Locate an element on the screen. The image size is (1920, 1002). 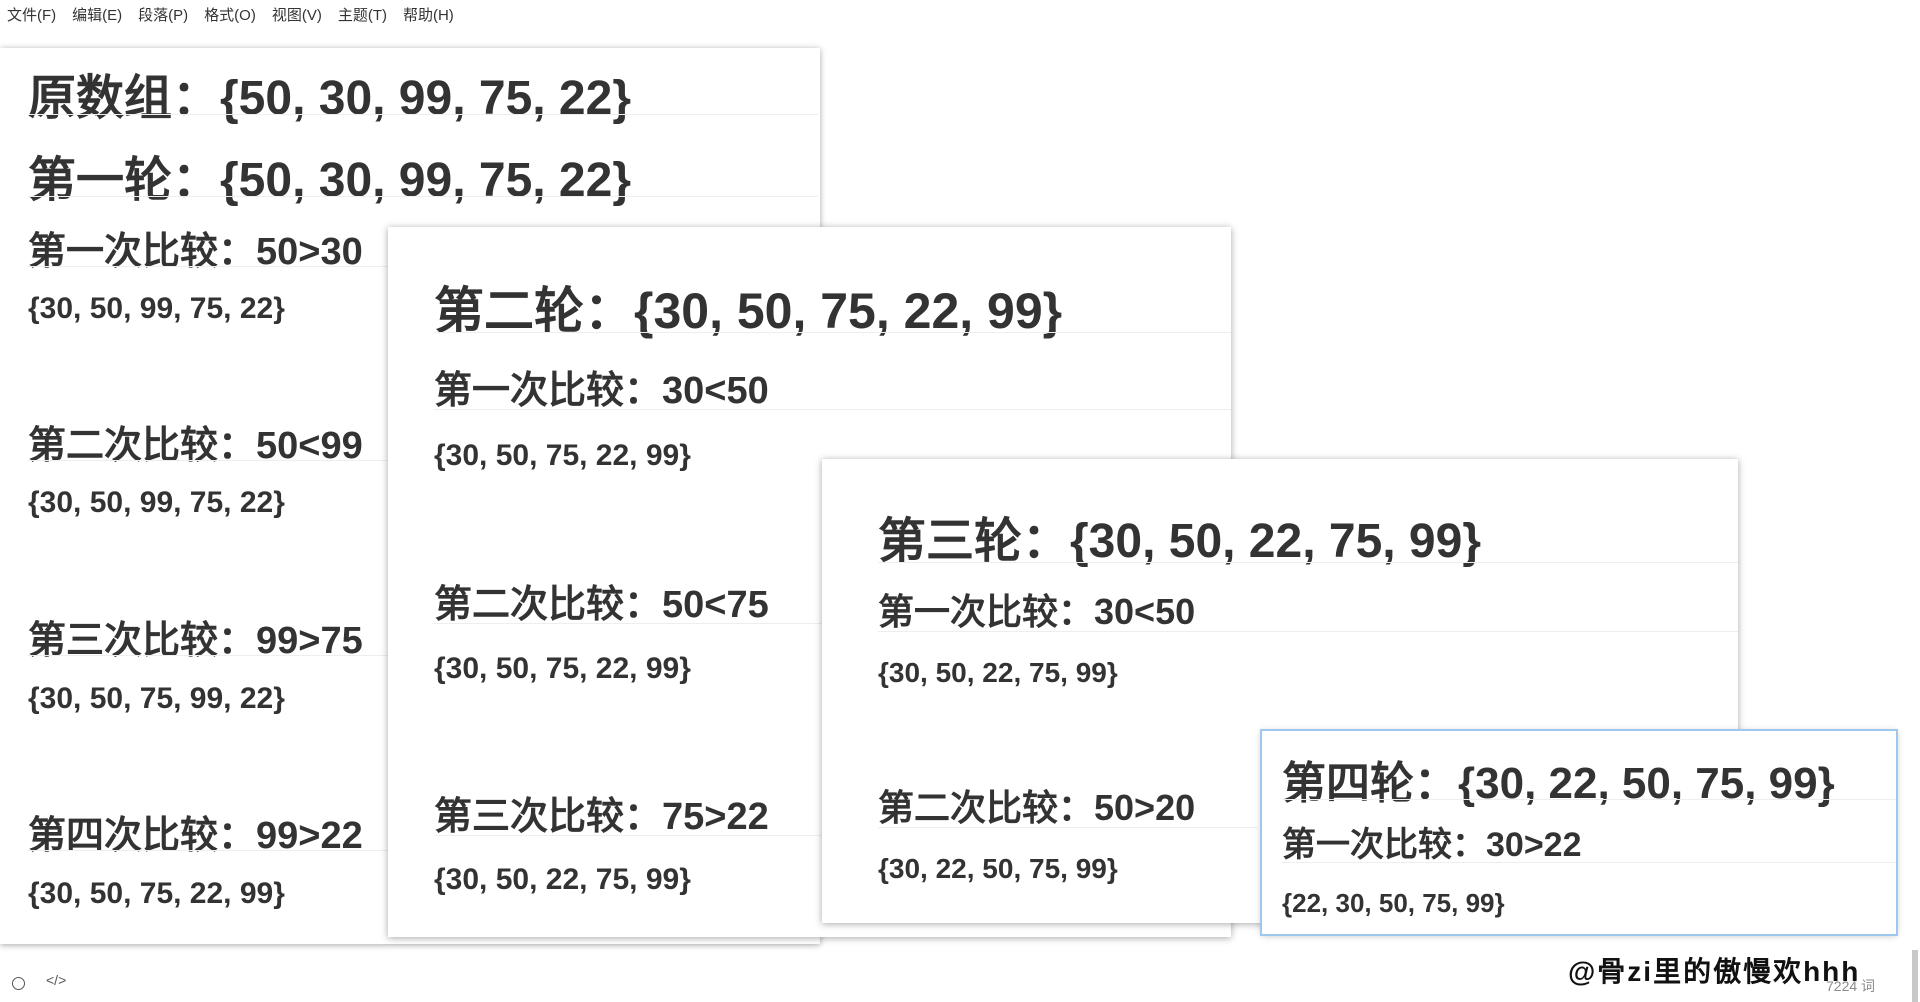
heading-round-3: 第三轮：{30, 50, 22, 75, 99} is located at coordinates (1180, 541).